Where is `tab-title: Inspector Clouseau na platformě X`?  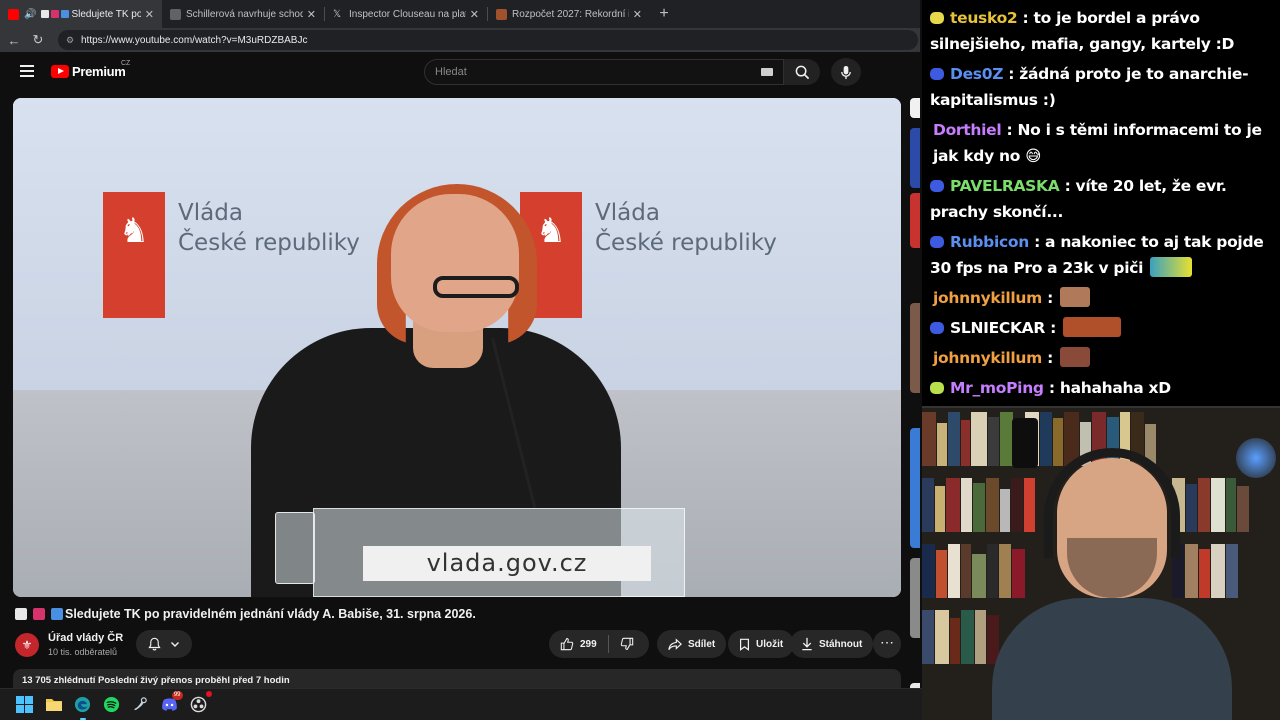
tab-title: Inspector Clouseau na platformě X is located at coordinates (407, 14).